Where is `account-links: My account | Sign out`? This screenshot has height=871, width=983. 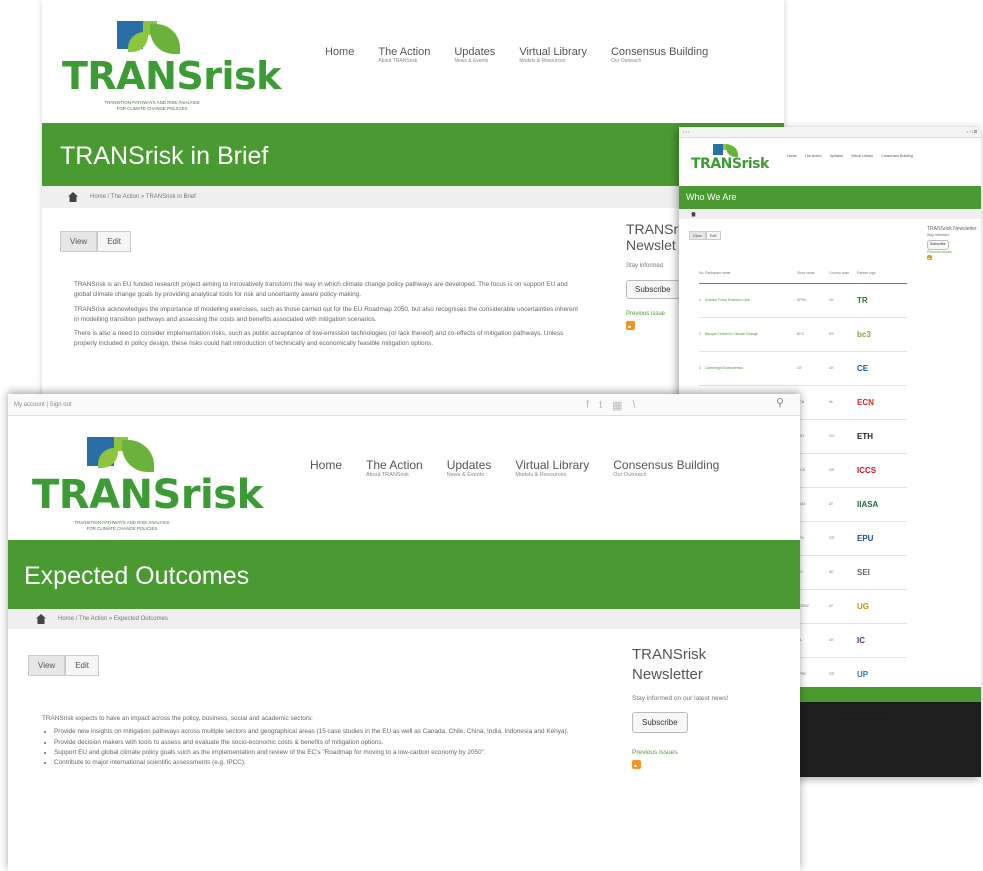 account-links: My account | Sign out is located at coordinates (43, 405).